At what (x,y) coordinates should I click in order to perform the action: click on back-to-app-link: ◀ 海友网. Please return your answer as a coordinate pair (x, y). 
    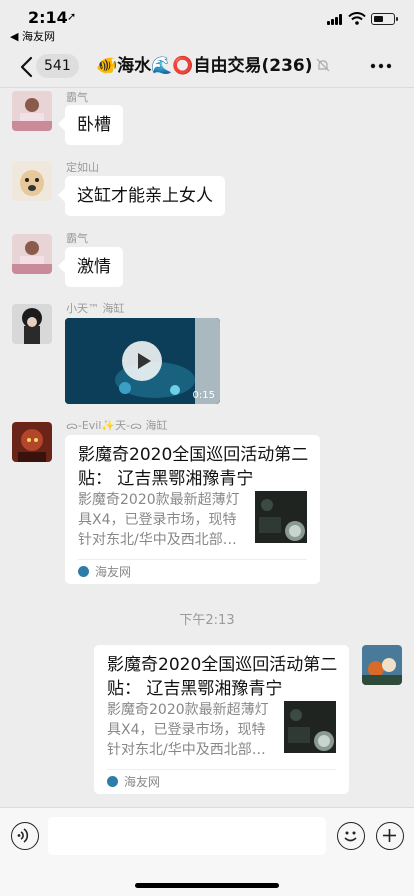
    Looking at the image, I should click on (32, 36).